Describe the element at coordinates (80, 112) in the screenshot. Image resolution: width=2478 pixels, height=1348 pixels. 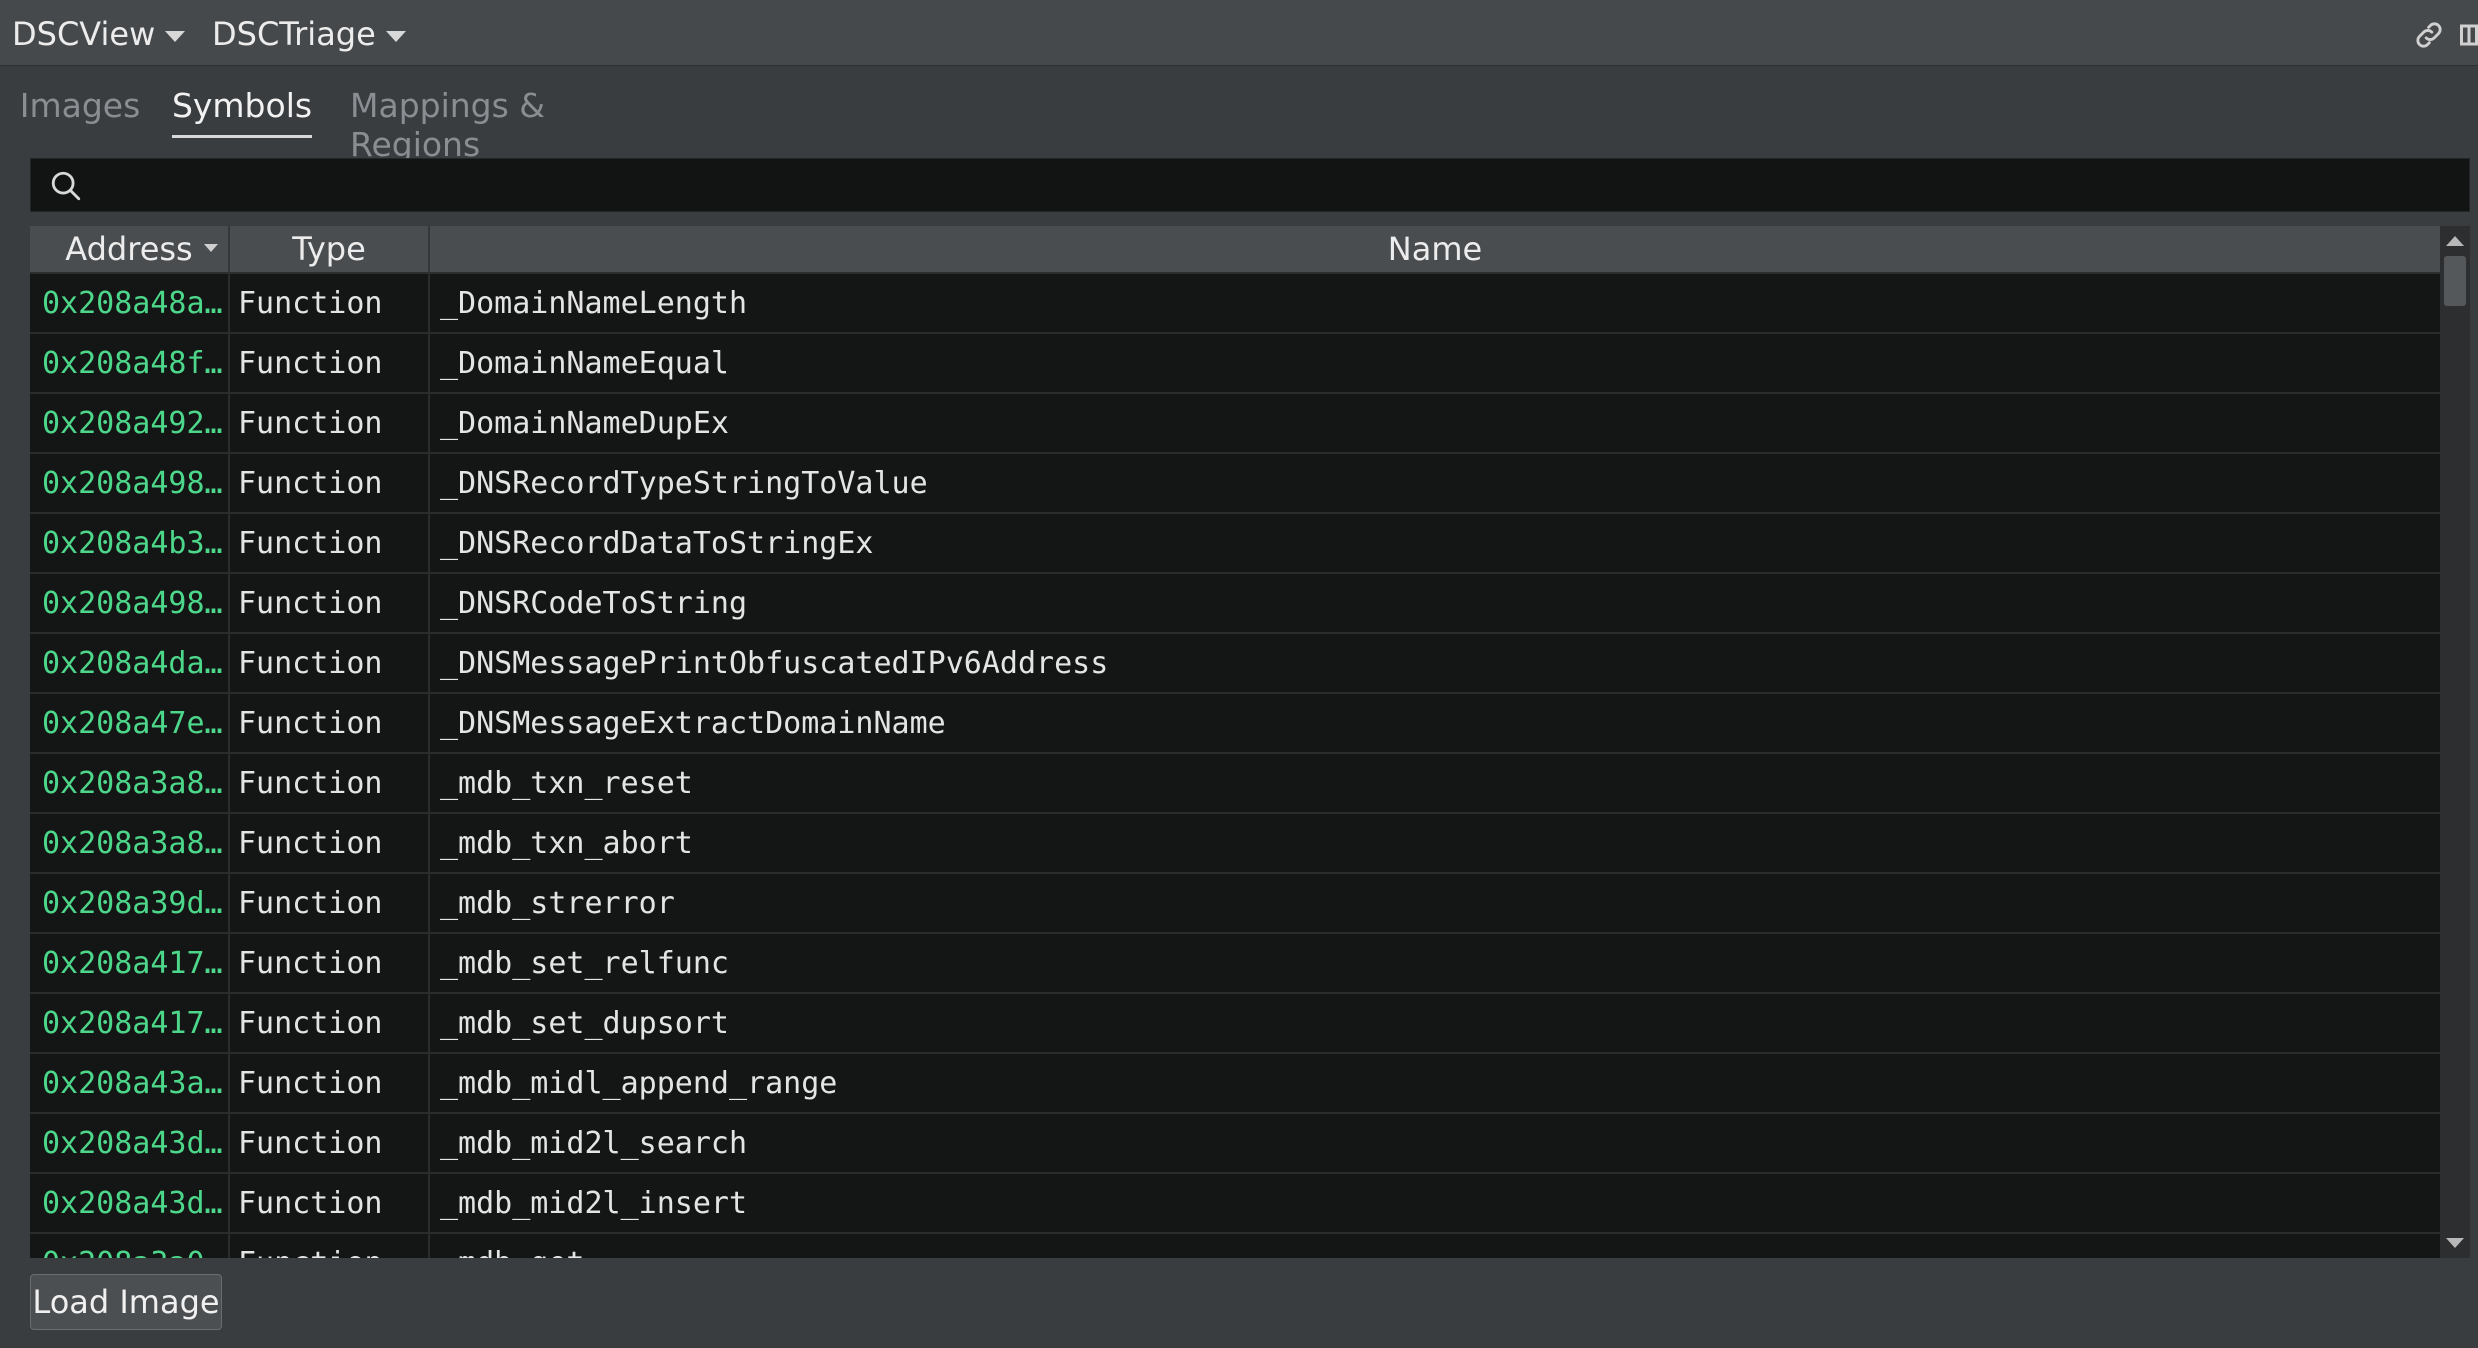
I see `tab-images: Images` at that location.